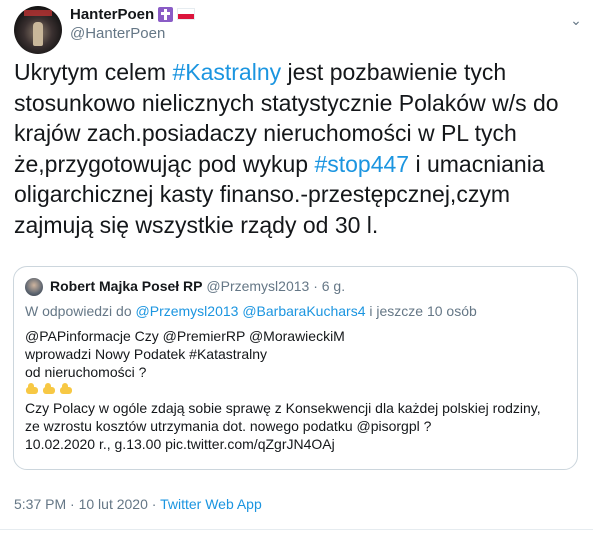 The height and width of the screenshot is (533, 593). Describe the element at coordinates (112, 14) in the screenshot. I see `display-name: HanterPoen` at that location.